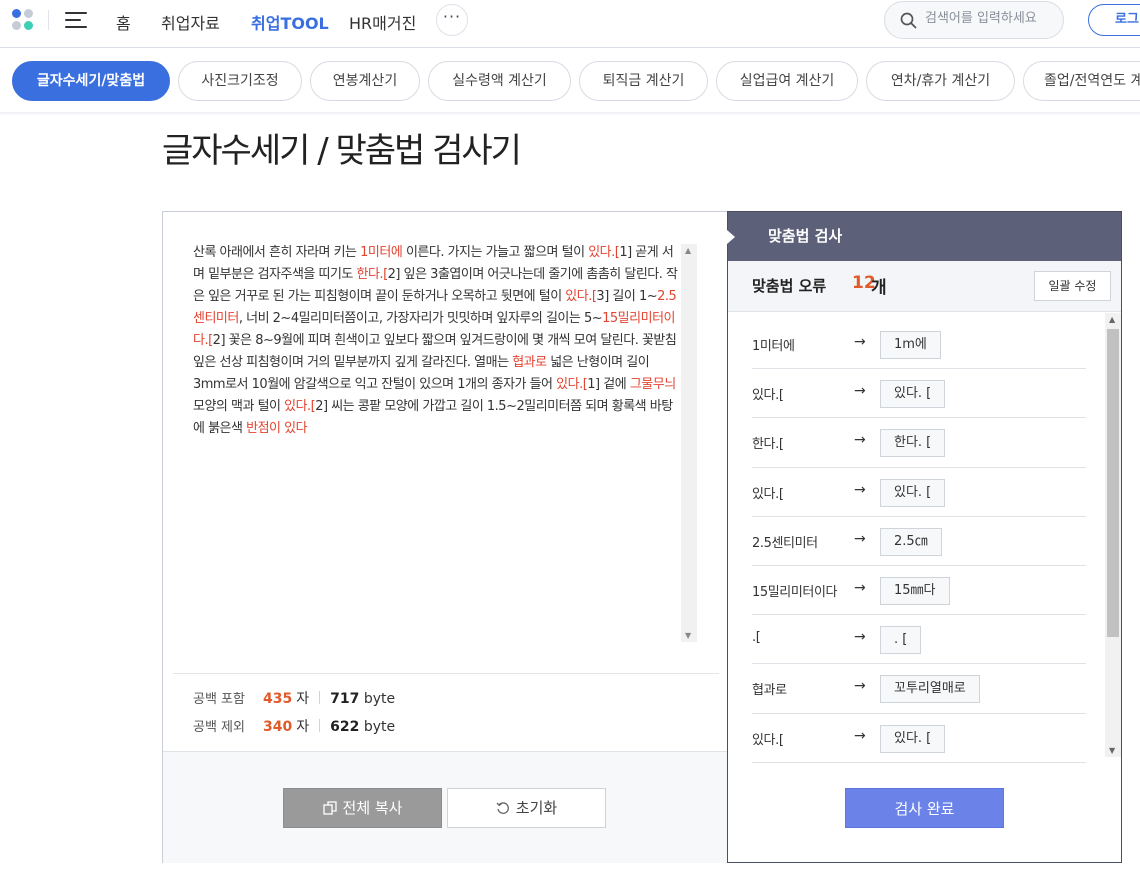 The width and height of the screenshot is (1140, 878). I want to click on suggestion-button: 15㎜다, so click(915, 590).